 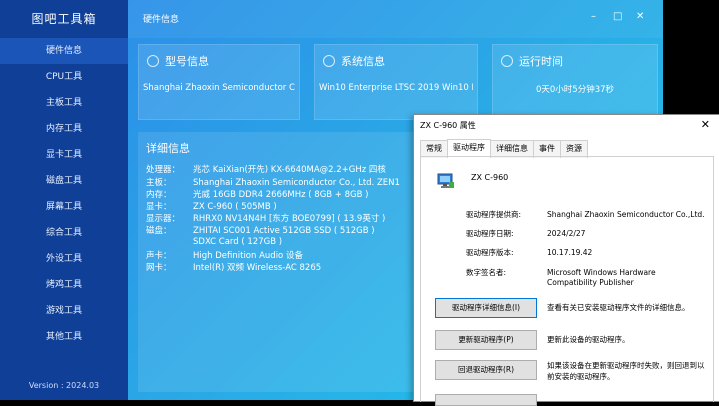 What do you see at coordinates (593, 16) in the screenshot?
I see `minimize-button: –` at bounding box center [593, 16].